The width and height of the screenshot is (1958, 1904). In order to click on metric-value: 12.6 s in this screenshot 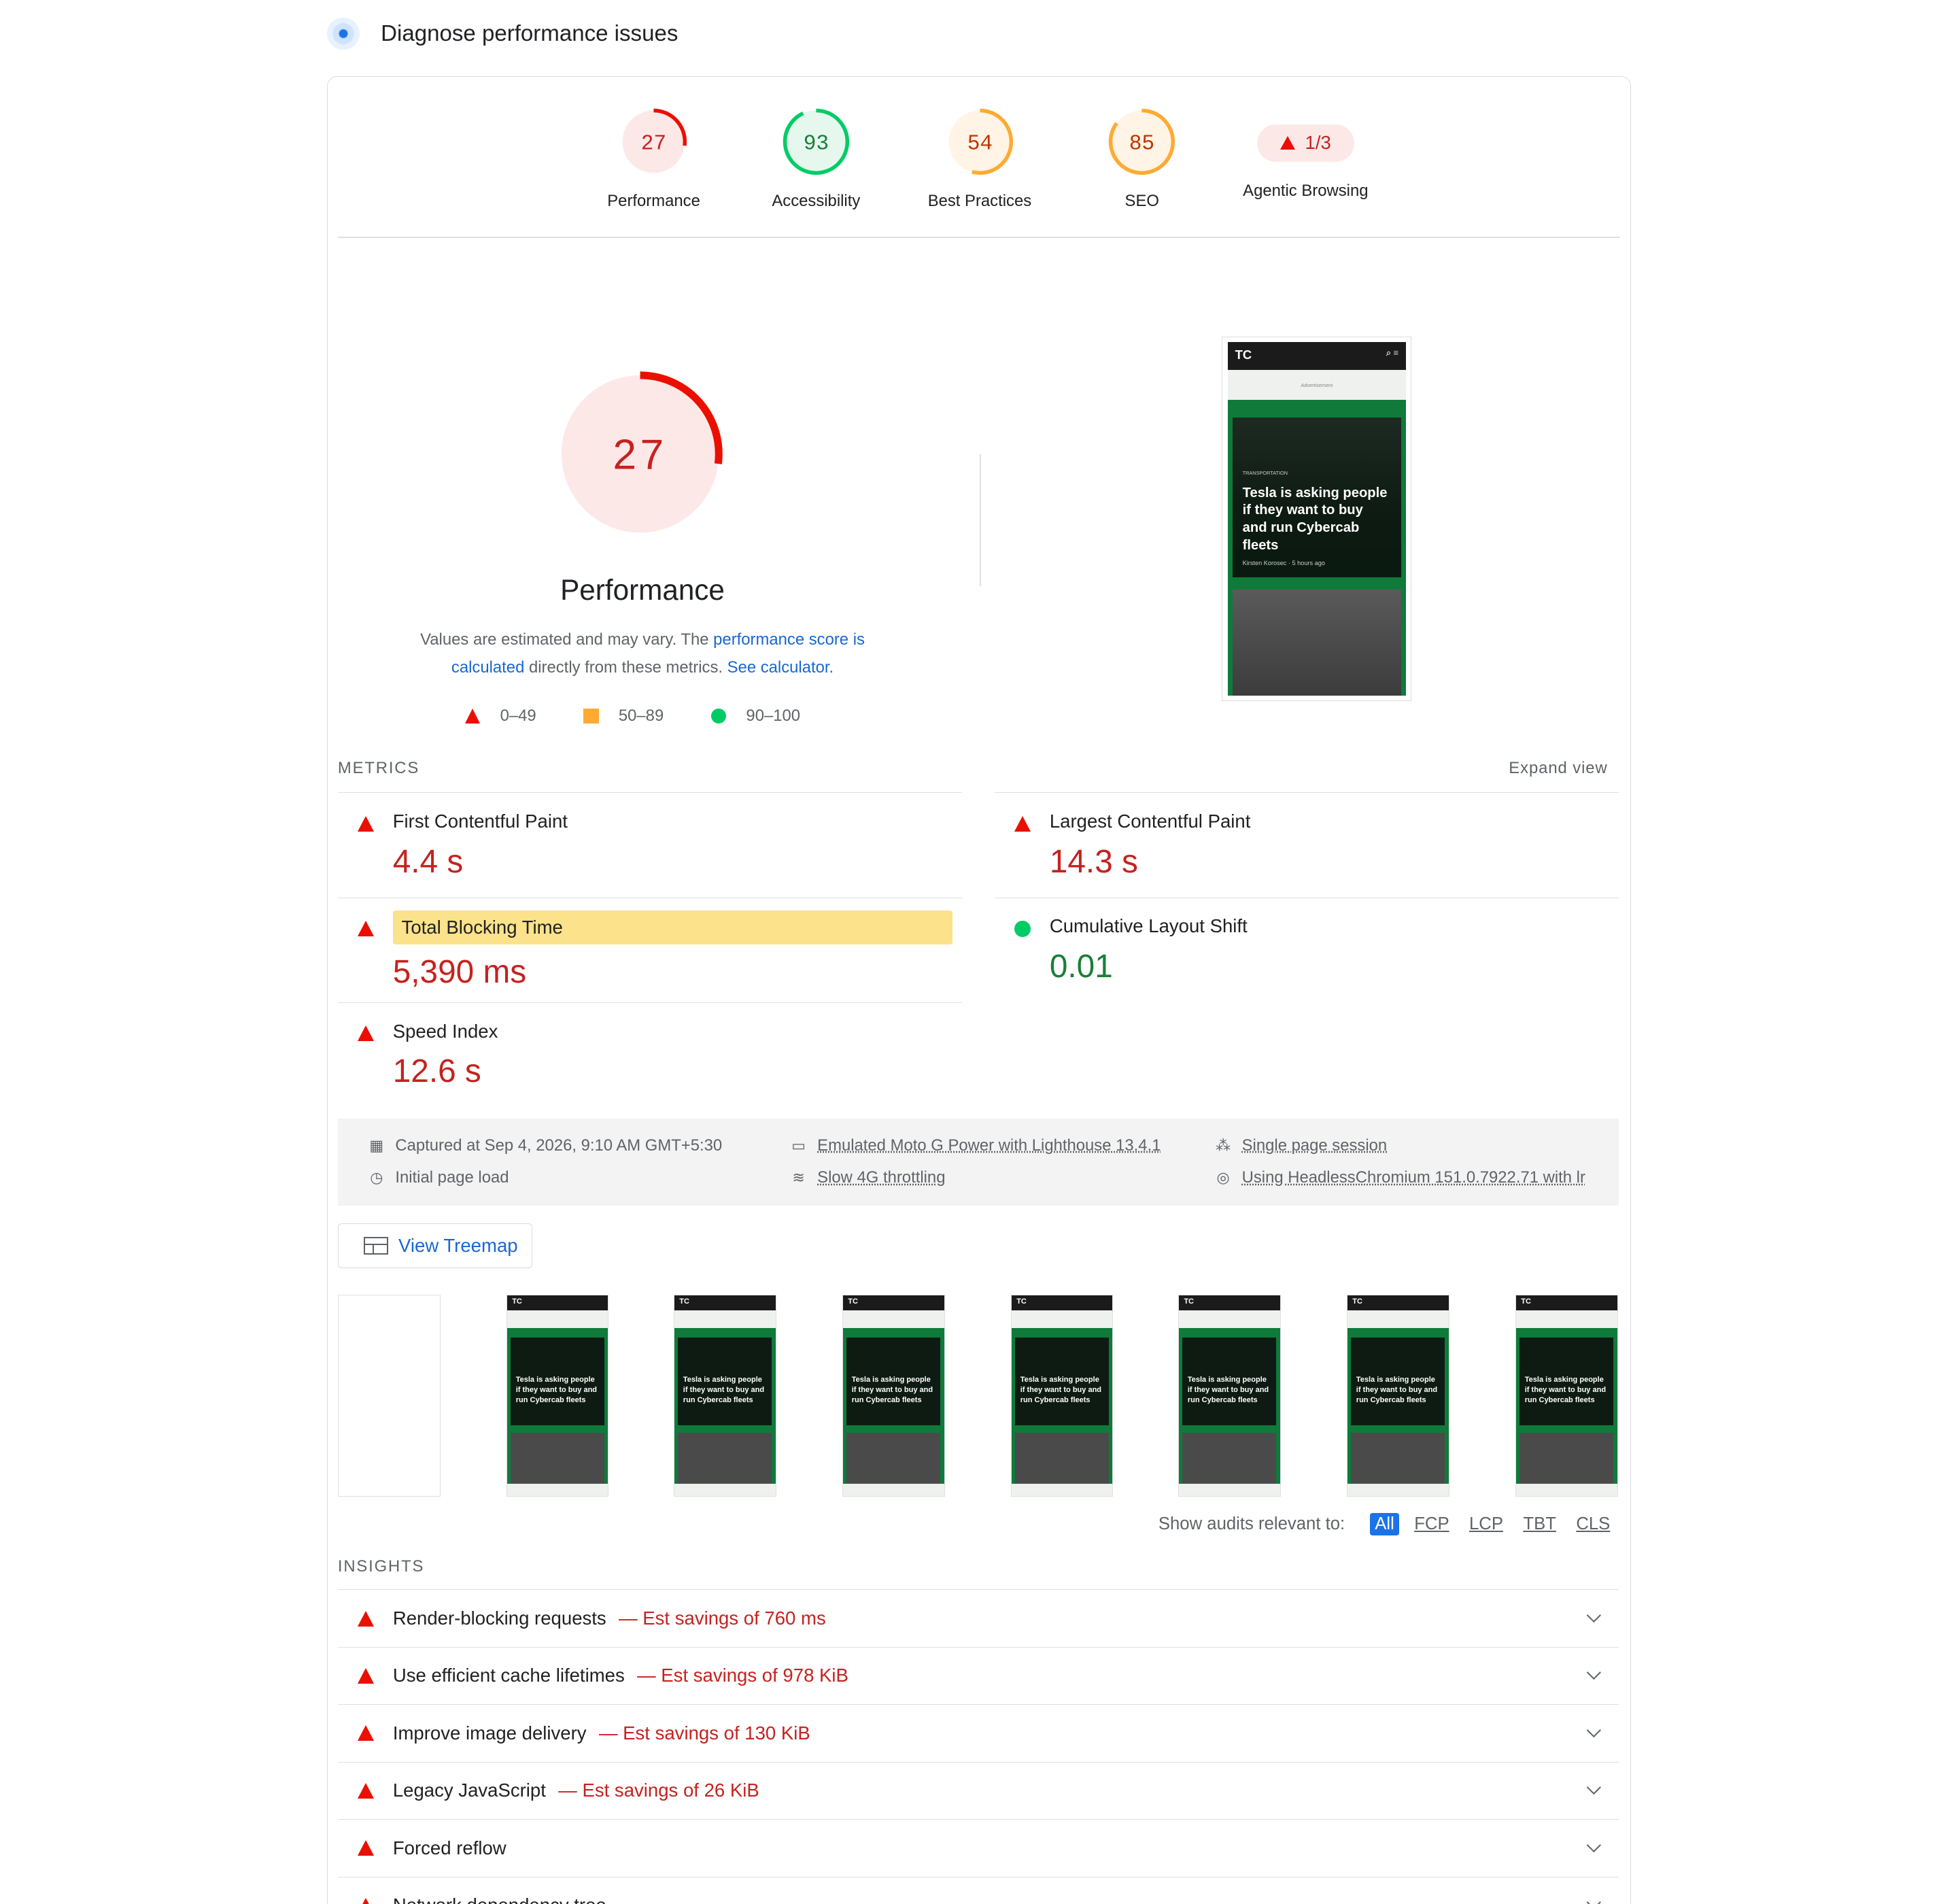, I will do `click(436, 1071)`.